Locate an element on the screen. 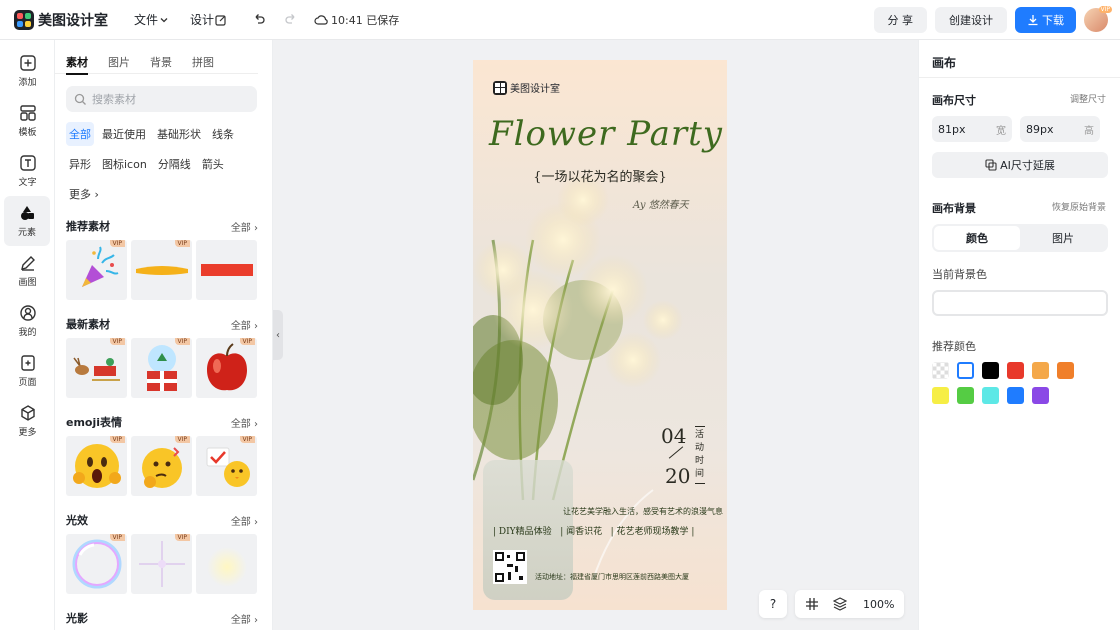  current-bg-color-field is located at coordinates (1020, 303).